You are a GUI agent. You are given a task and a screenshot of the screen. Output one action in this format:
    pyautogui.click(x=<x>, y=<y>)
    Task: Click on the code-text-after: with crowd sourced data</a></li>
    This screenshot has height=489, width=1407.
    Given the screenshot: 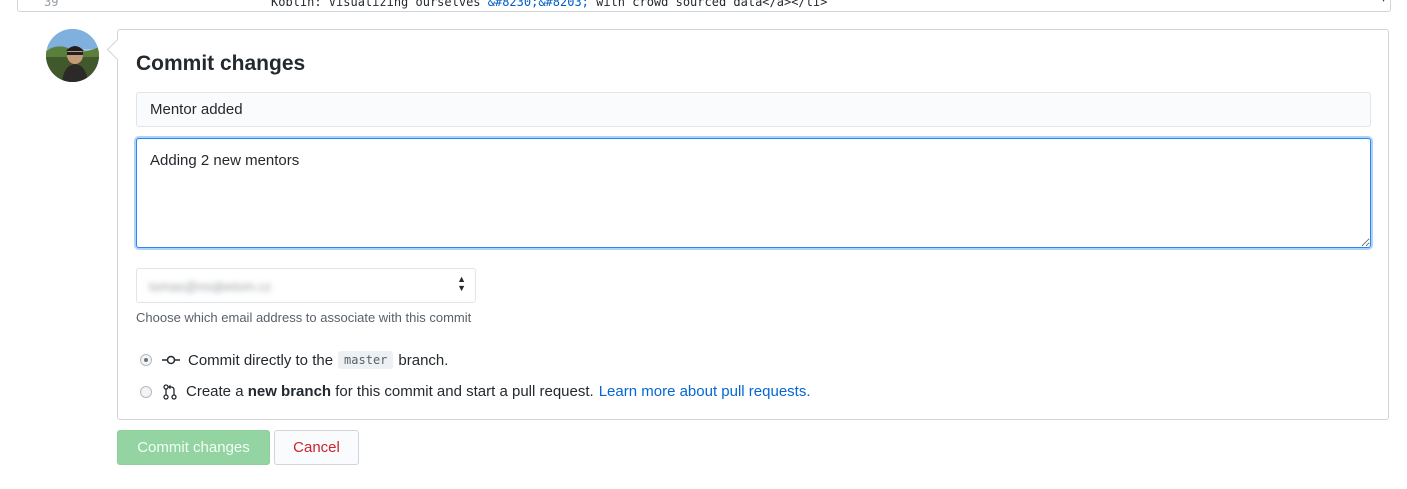 What is the action you would take?
    pyautogui.click(x=708, y=4)
    